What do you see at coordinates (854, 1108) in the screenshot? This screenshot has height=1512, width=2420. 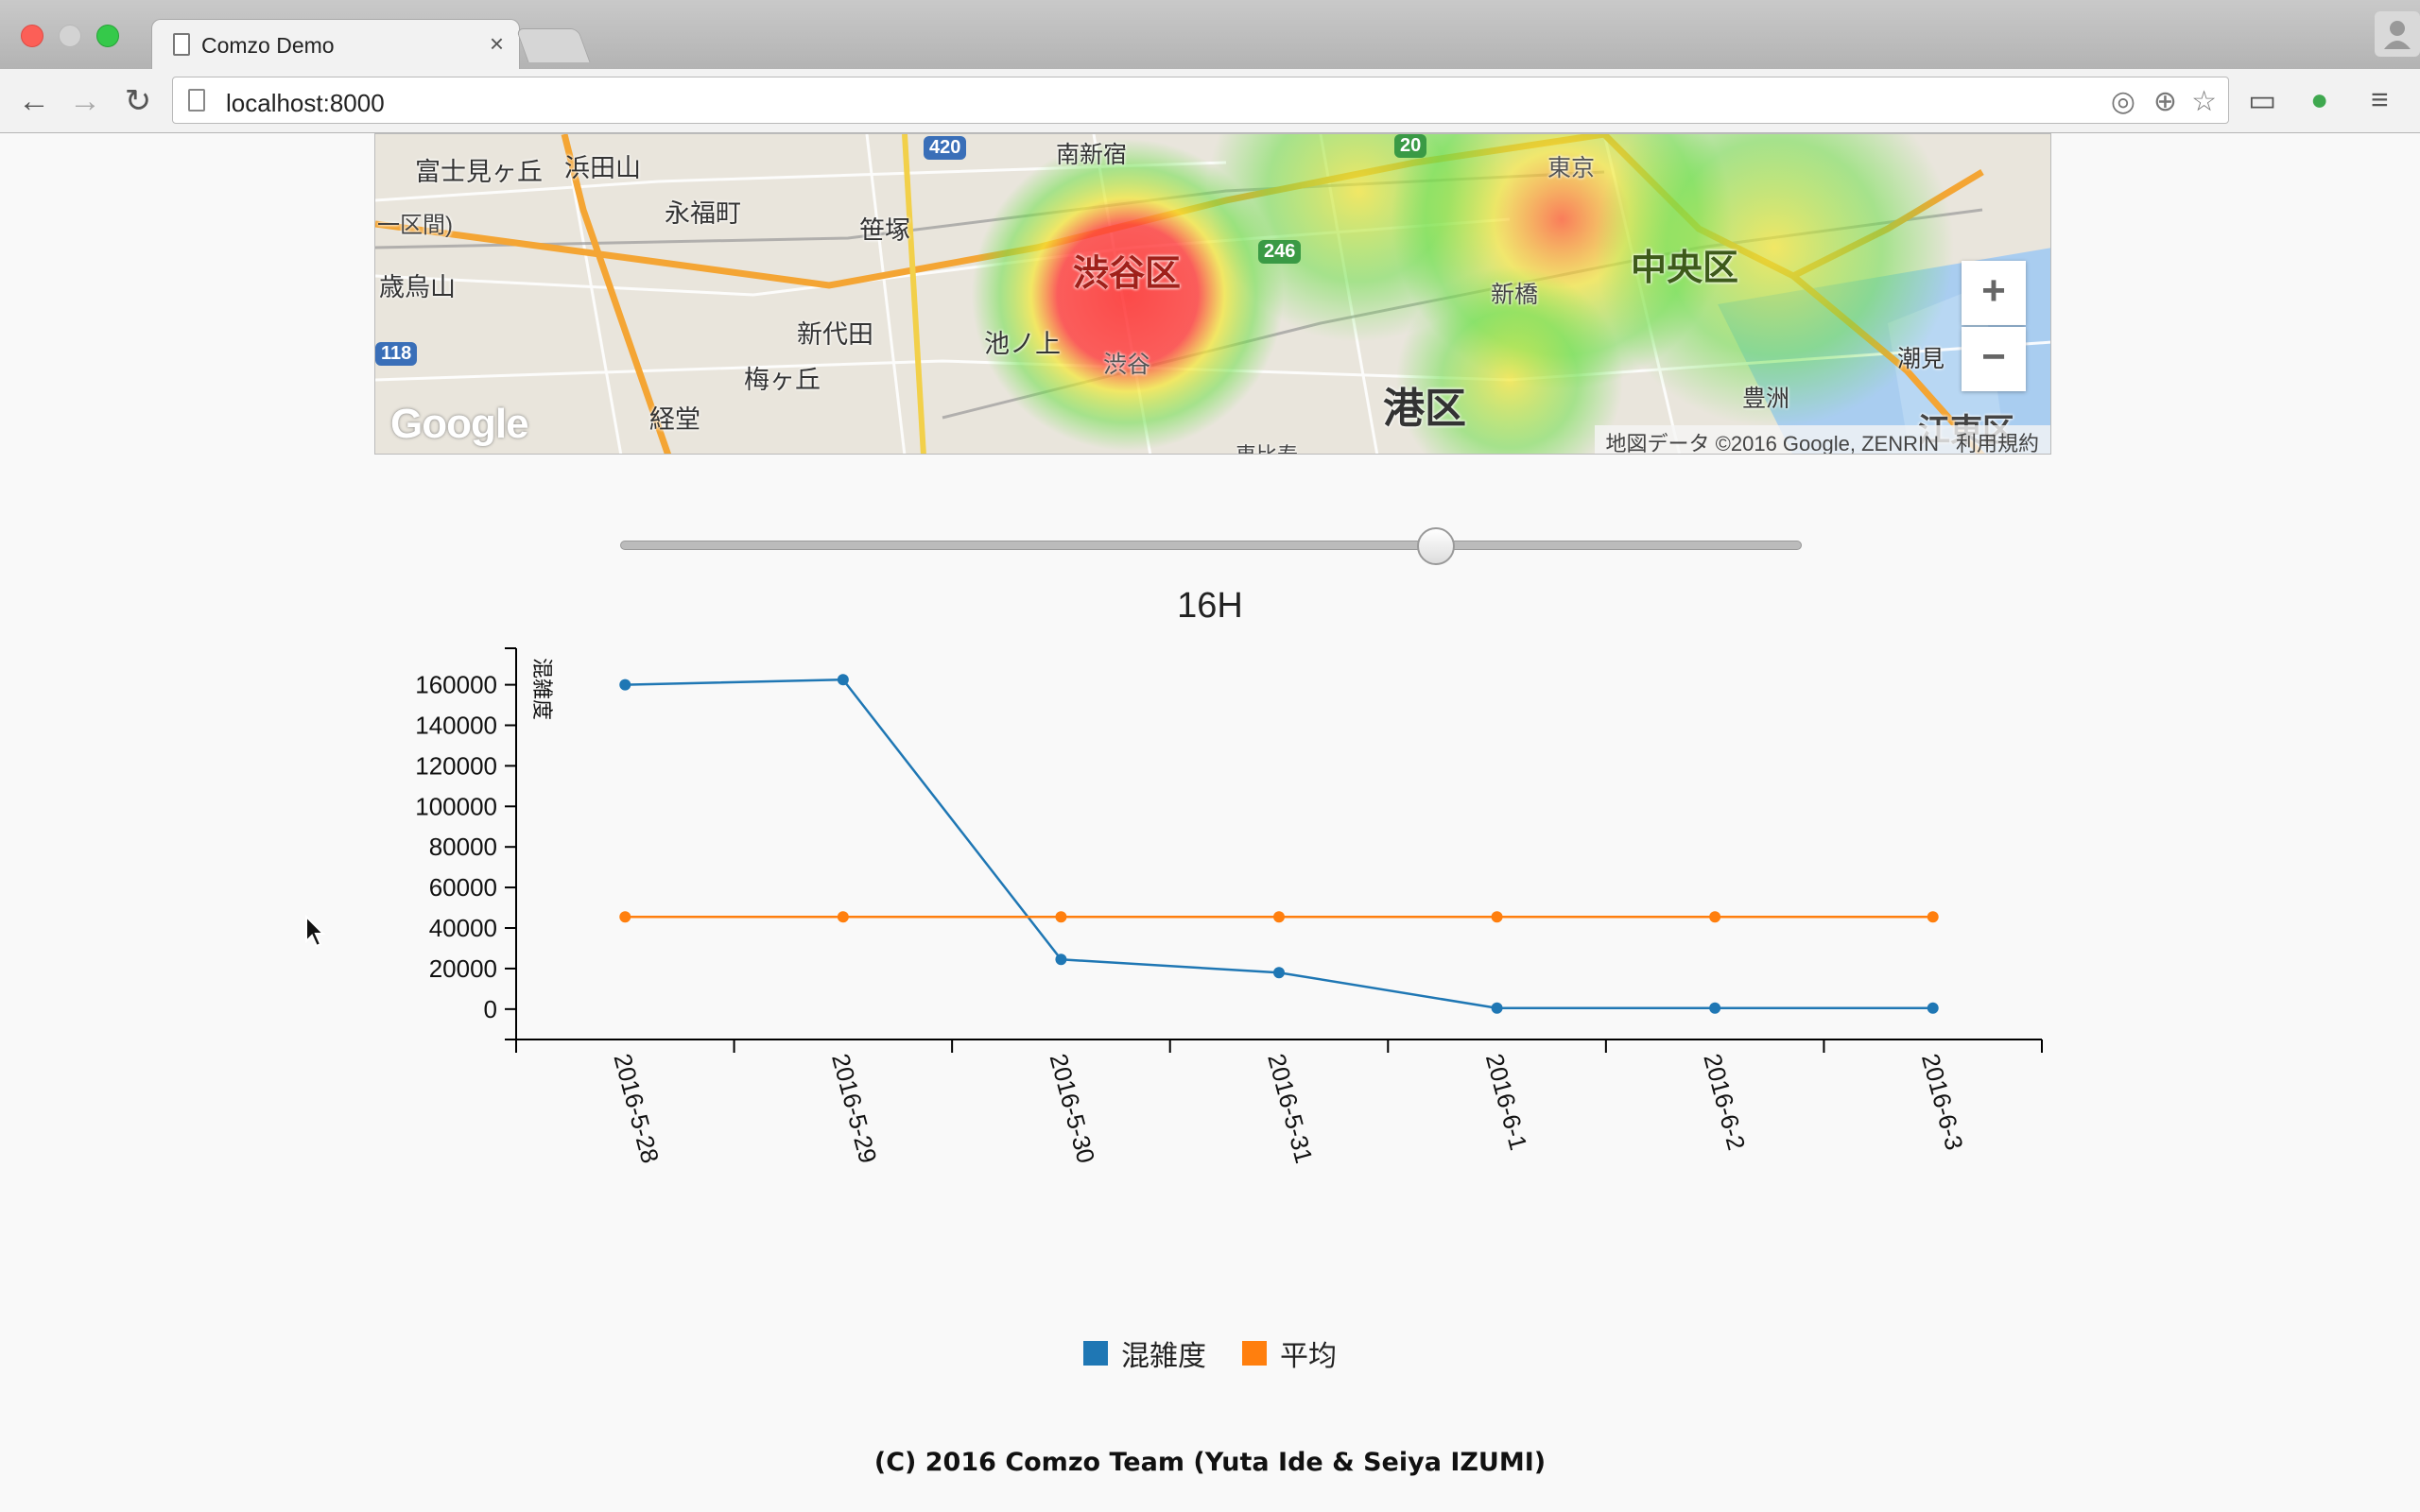 I see `x-tick-label: 2016-5-29` at bounding box center [854, 1108].